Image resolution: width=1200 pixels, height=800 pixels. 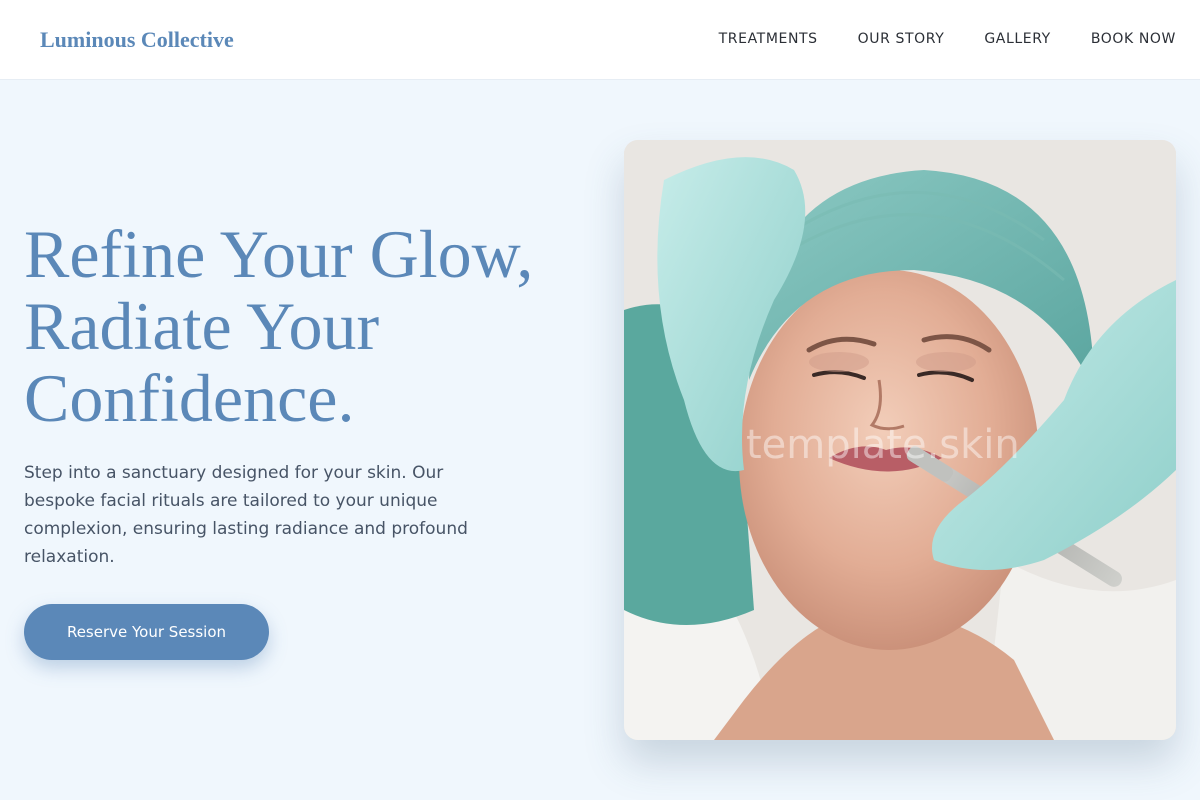 I want to click on brand-logo-link: Luminous Collective, so click(x=137, y=40).